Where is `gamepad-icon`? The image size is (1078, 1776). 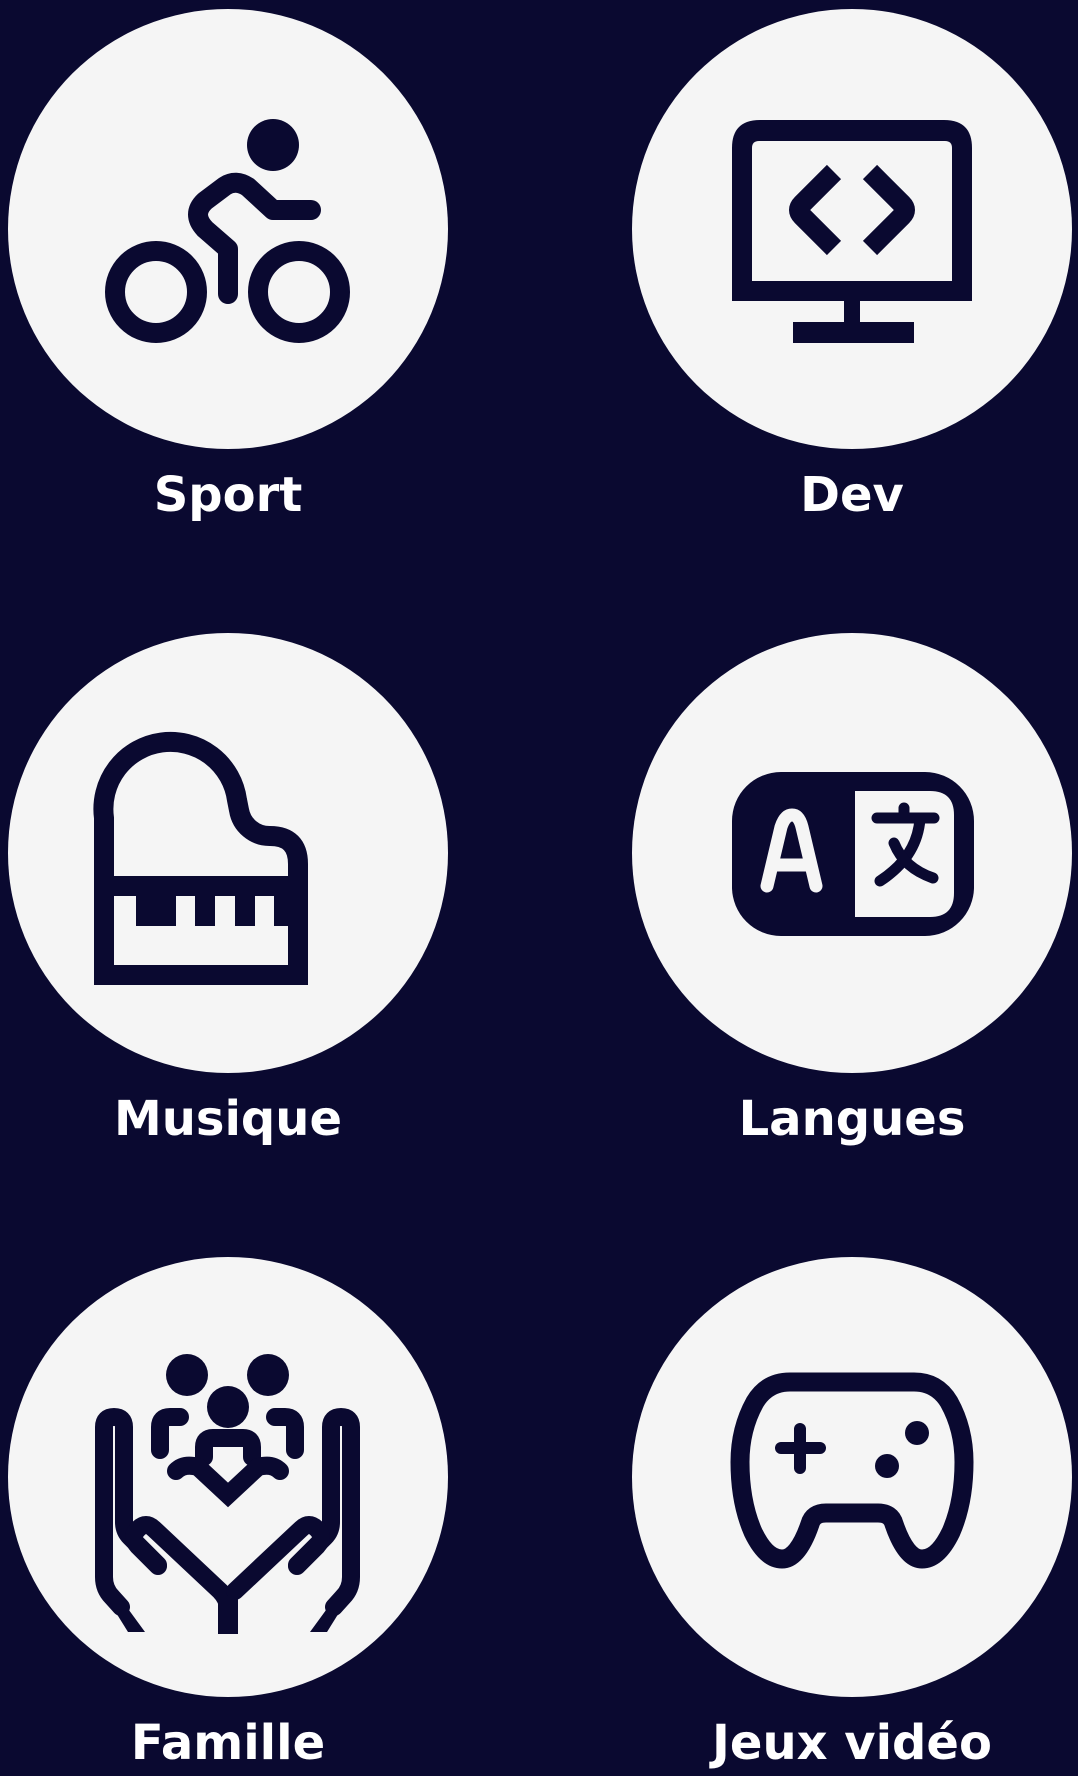
gamepad-icon is located at coordinates (852, 1470).